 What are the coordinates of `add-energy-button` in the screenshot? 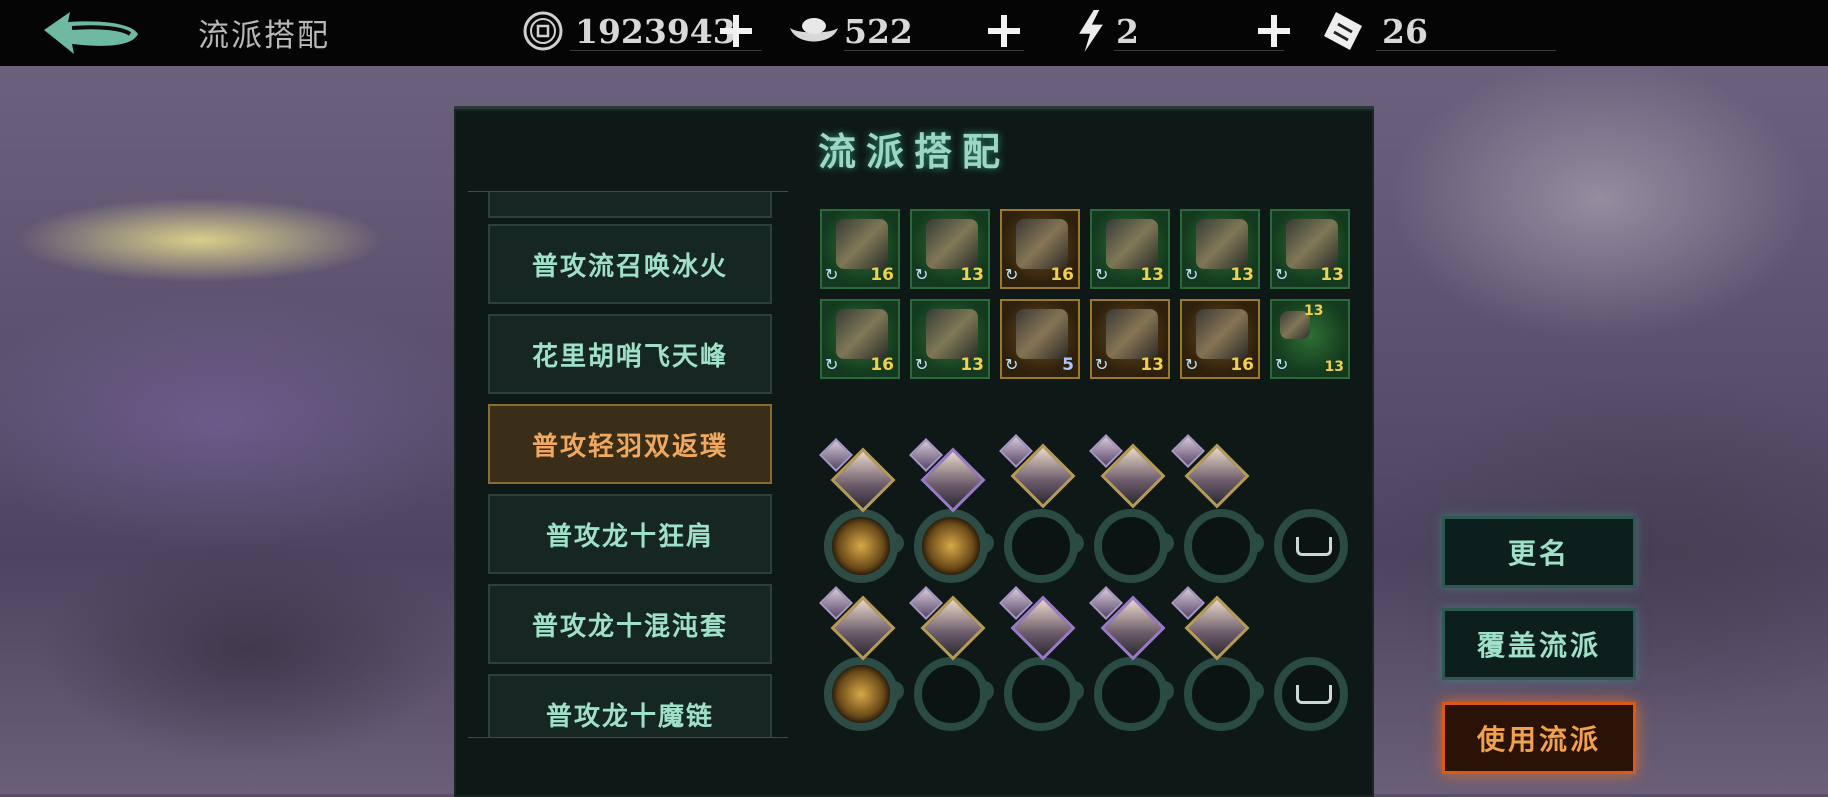 It's located at (1274, 31).